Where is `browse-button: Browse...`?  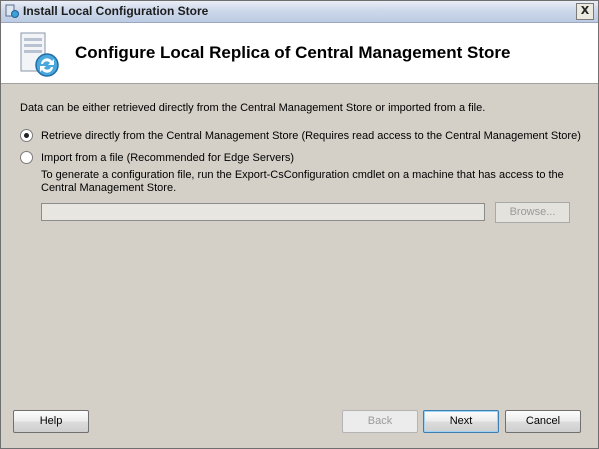 browse-button: Browse... is located at coordinates (532, 212).